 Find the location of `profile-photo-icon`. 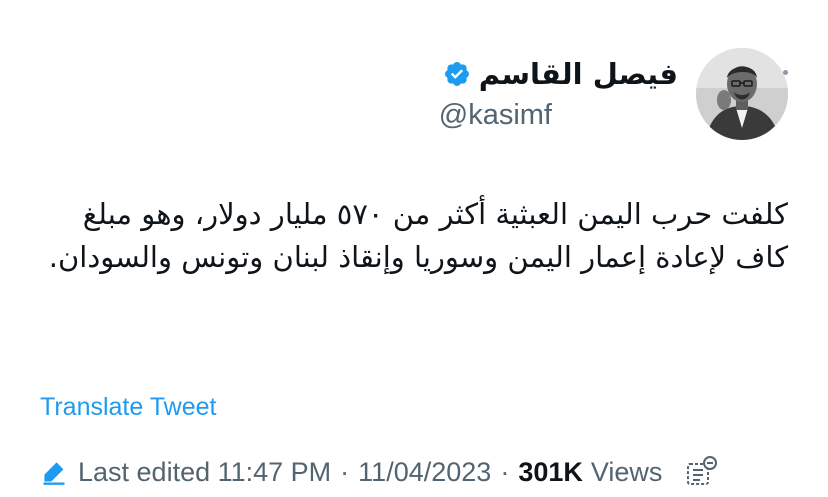

profile-photo-icon is located at coordinates (742, 94).